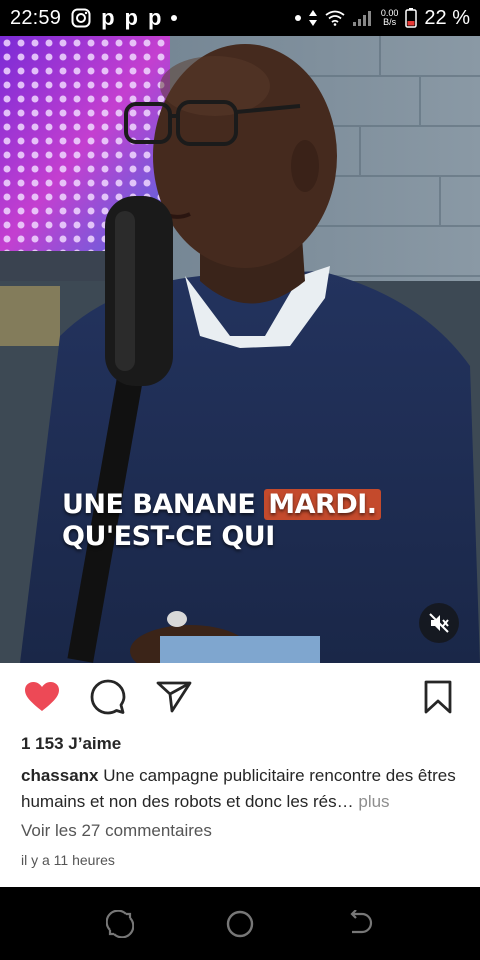  I want to click on mute-button, so click(439, 623).